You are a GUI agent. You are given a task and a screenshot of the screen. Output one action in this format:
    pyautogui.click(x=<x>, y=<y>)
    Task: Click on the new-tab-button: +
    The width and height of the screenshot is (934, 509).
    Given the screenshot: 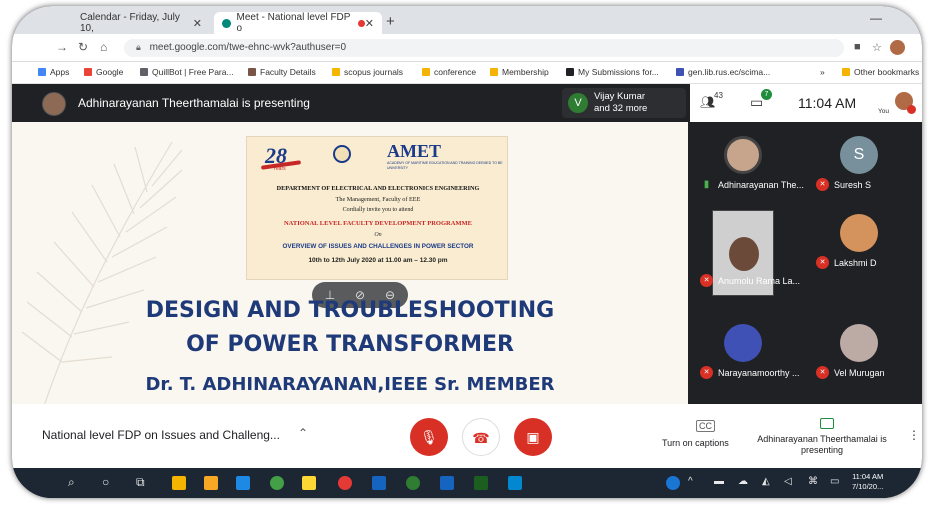 What is the action you would take?
    pyautogui.click(x=390, y=21)
    